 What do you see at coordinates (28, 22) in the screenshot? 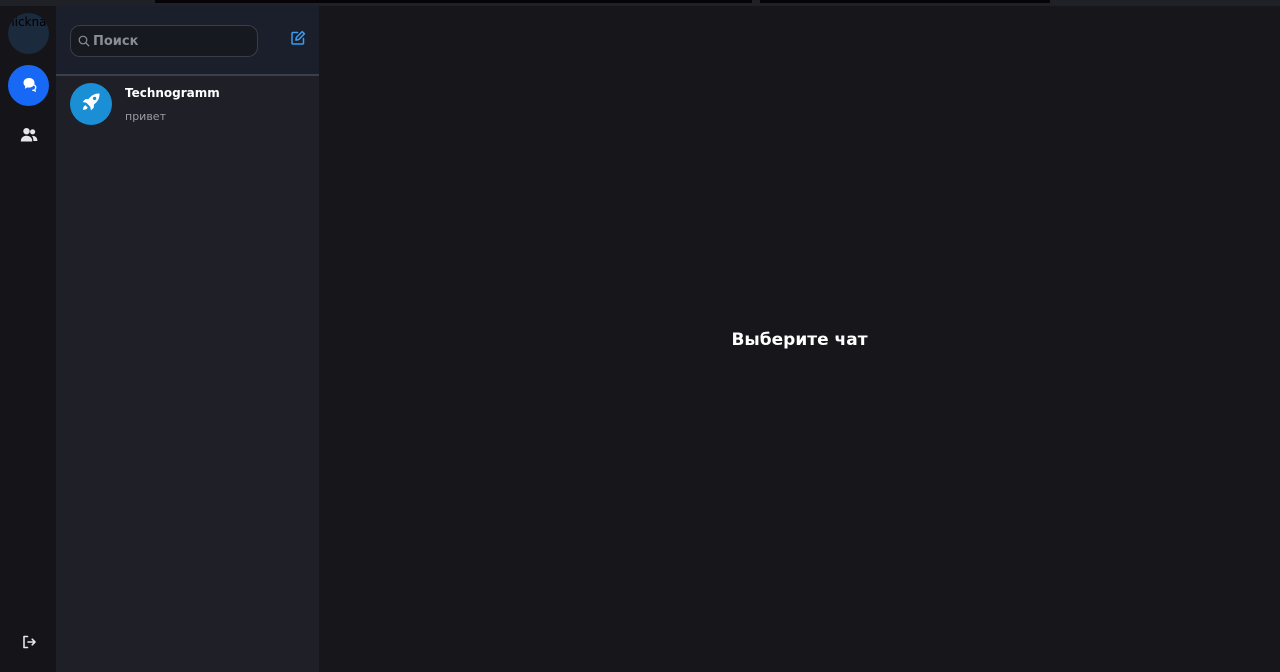
I see `user-avatar-label: nicknam` at bounding box center [28, 22].